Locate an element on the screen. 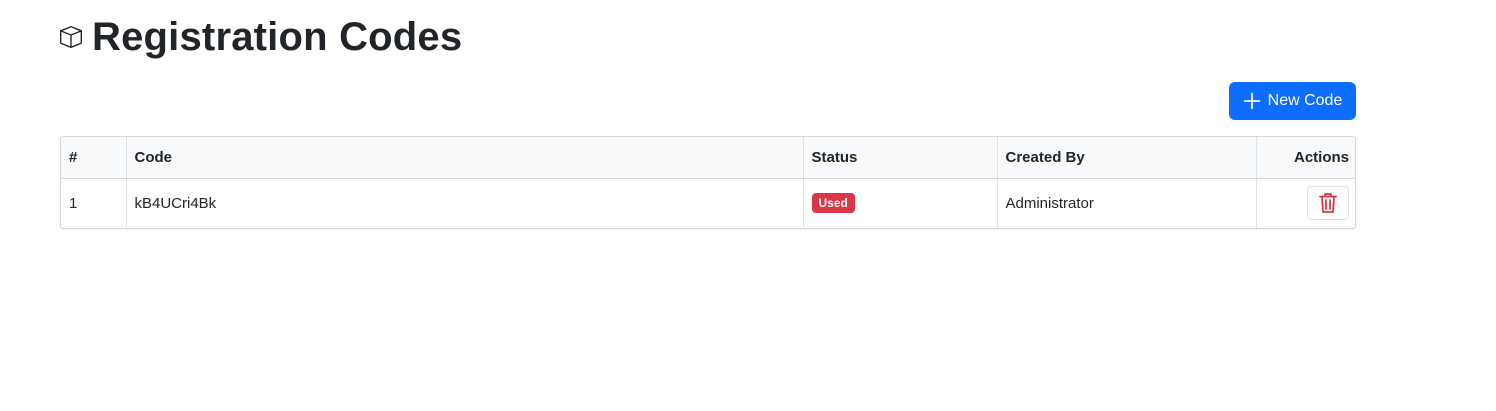 The height and width of the screenshot is (411, 1496). table-header-row: # Code Status Created By Actions is located at coordinates (708, 158).